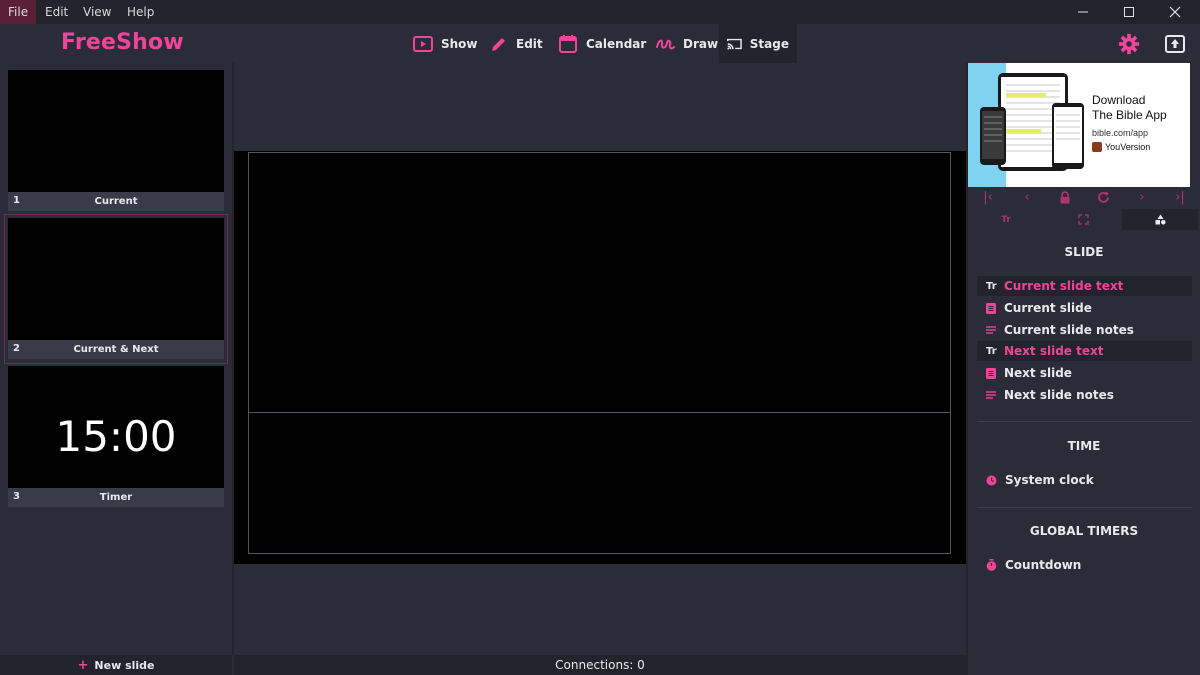  I want to click on slide-label: 2 Current & Next, so click(116, 349).